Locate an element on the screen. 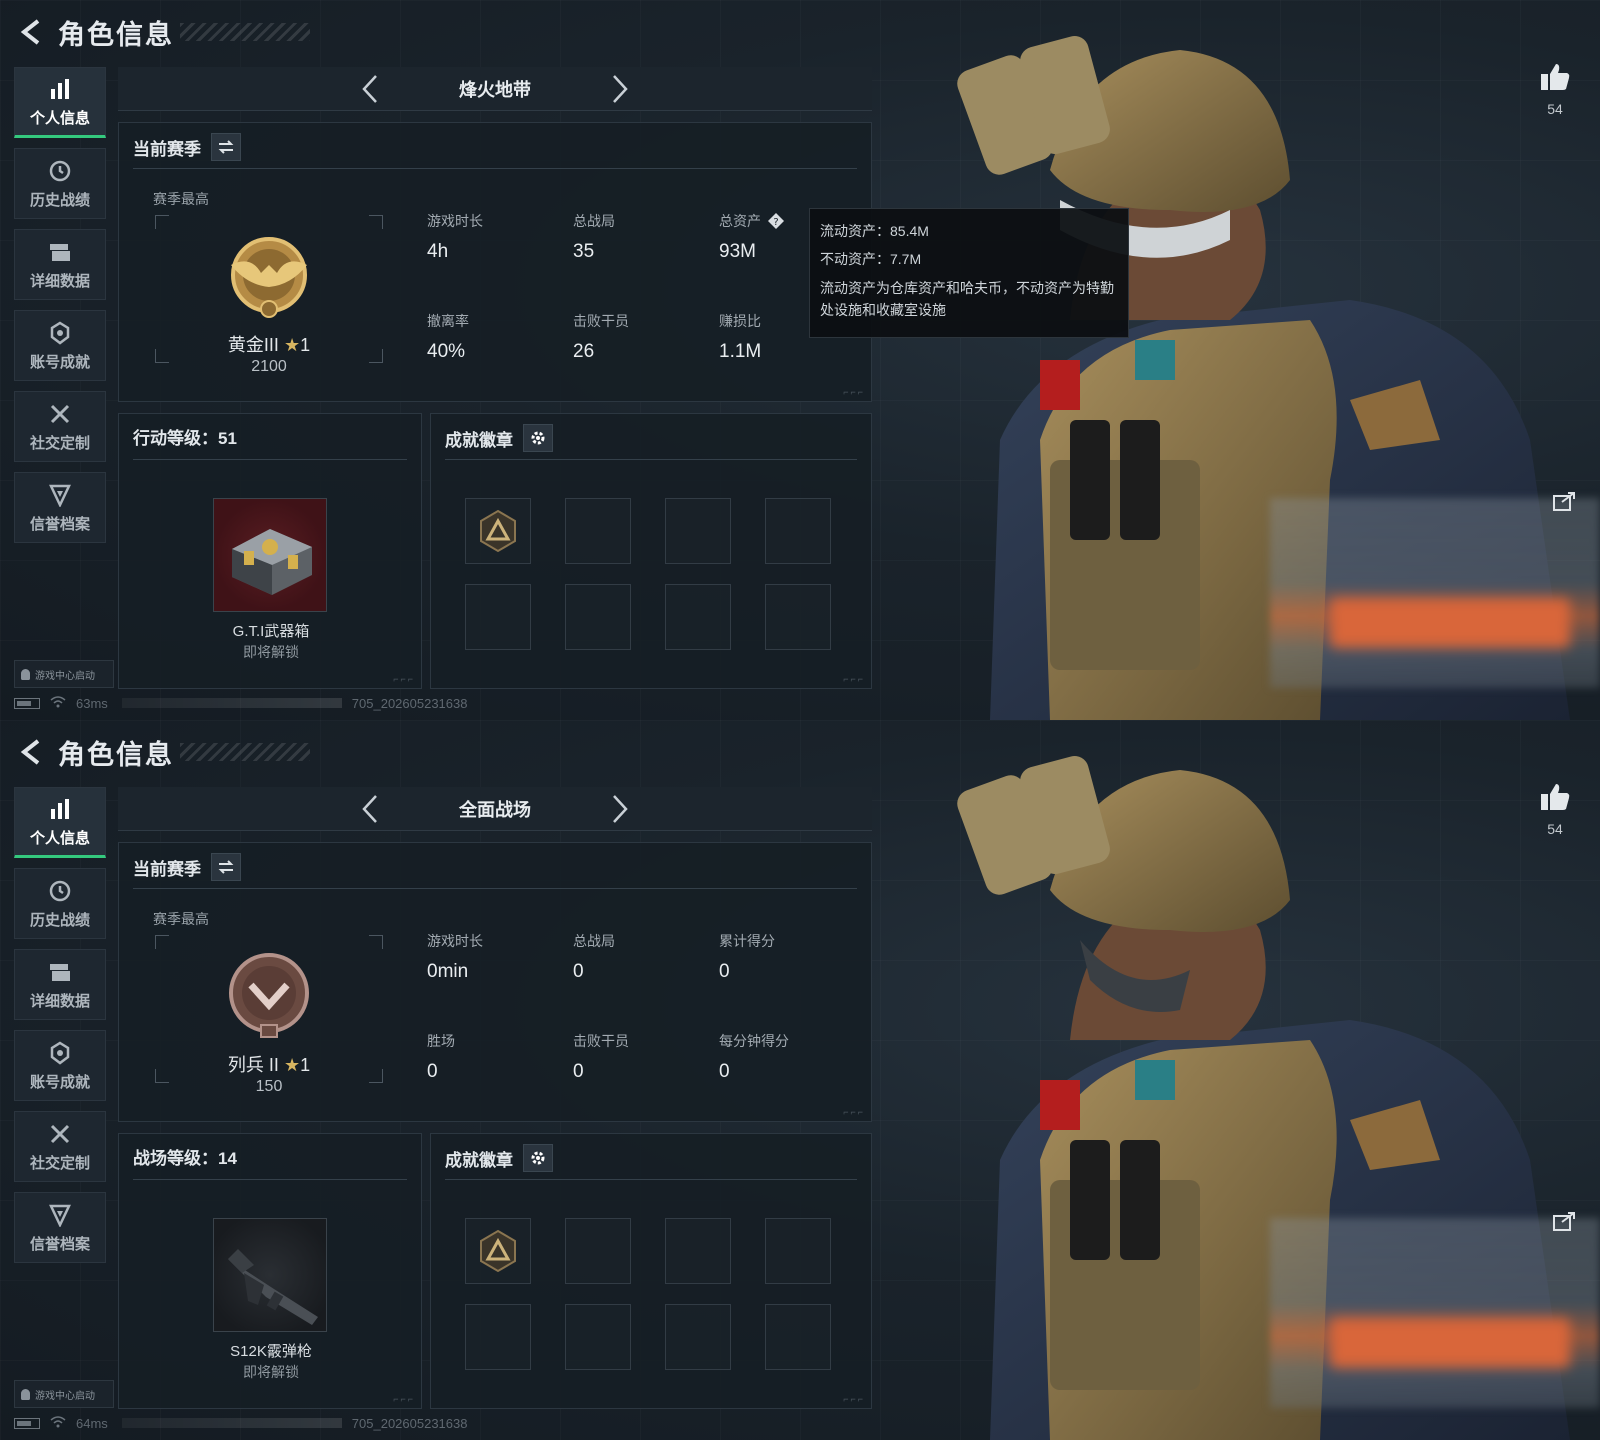 Image resolution: width=1600 pixels, height=1440 pixels. launcher-label: 游戏中心启动 is located at coordinates (65, 676).